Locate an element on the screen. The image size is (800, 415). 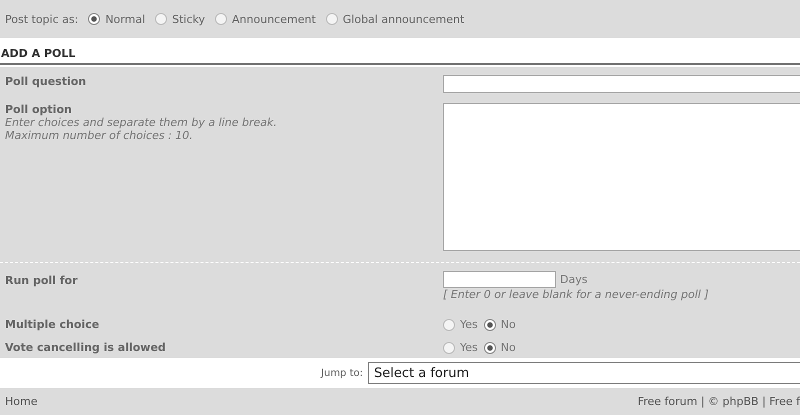
field-label: Poll option is located at coordinates (39, 109).